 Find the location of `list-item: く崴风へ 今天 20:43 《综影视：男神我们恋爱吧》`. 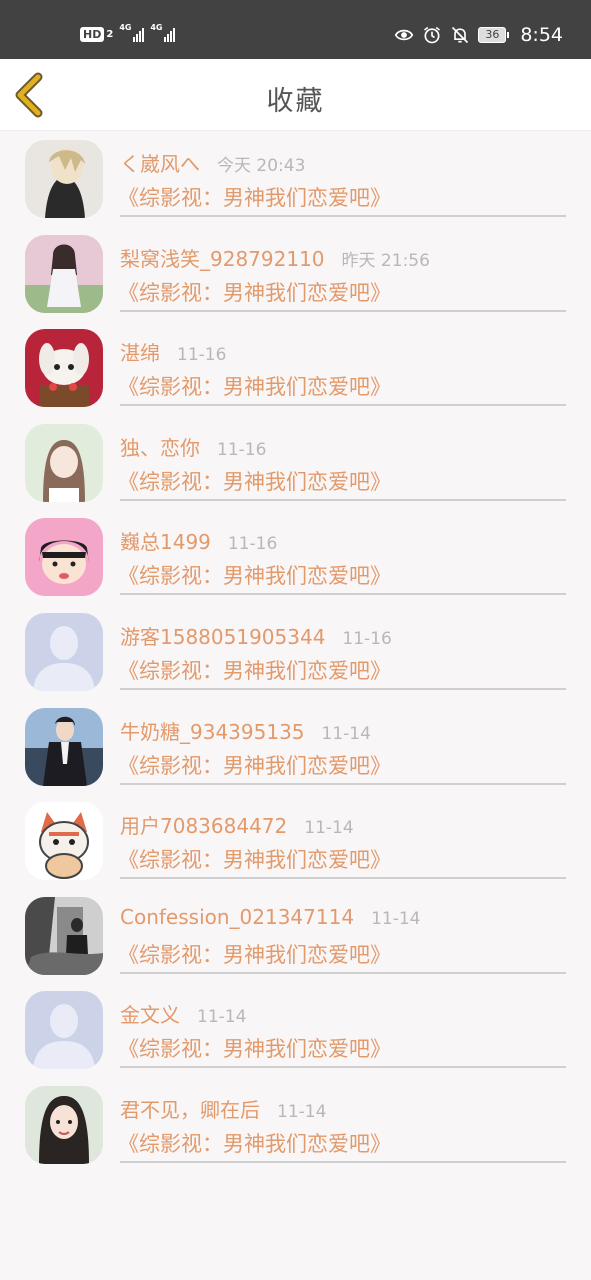

list-item: く崴风へ 今天 20:43 《综影视：男神我们恋爱吧》 is located at coordinates (295, 183).